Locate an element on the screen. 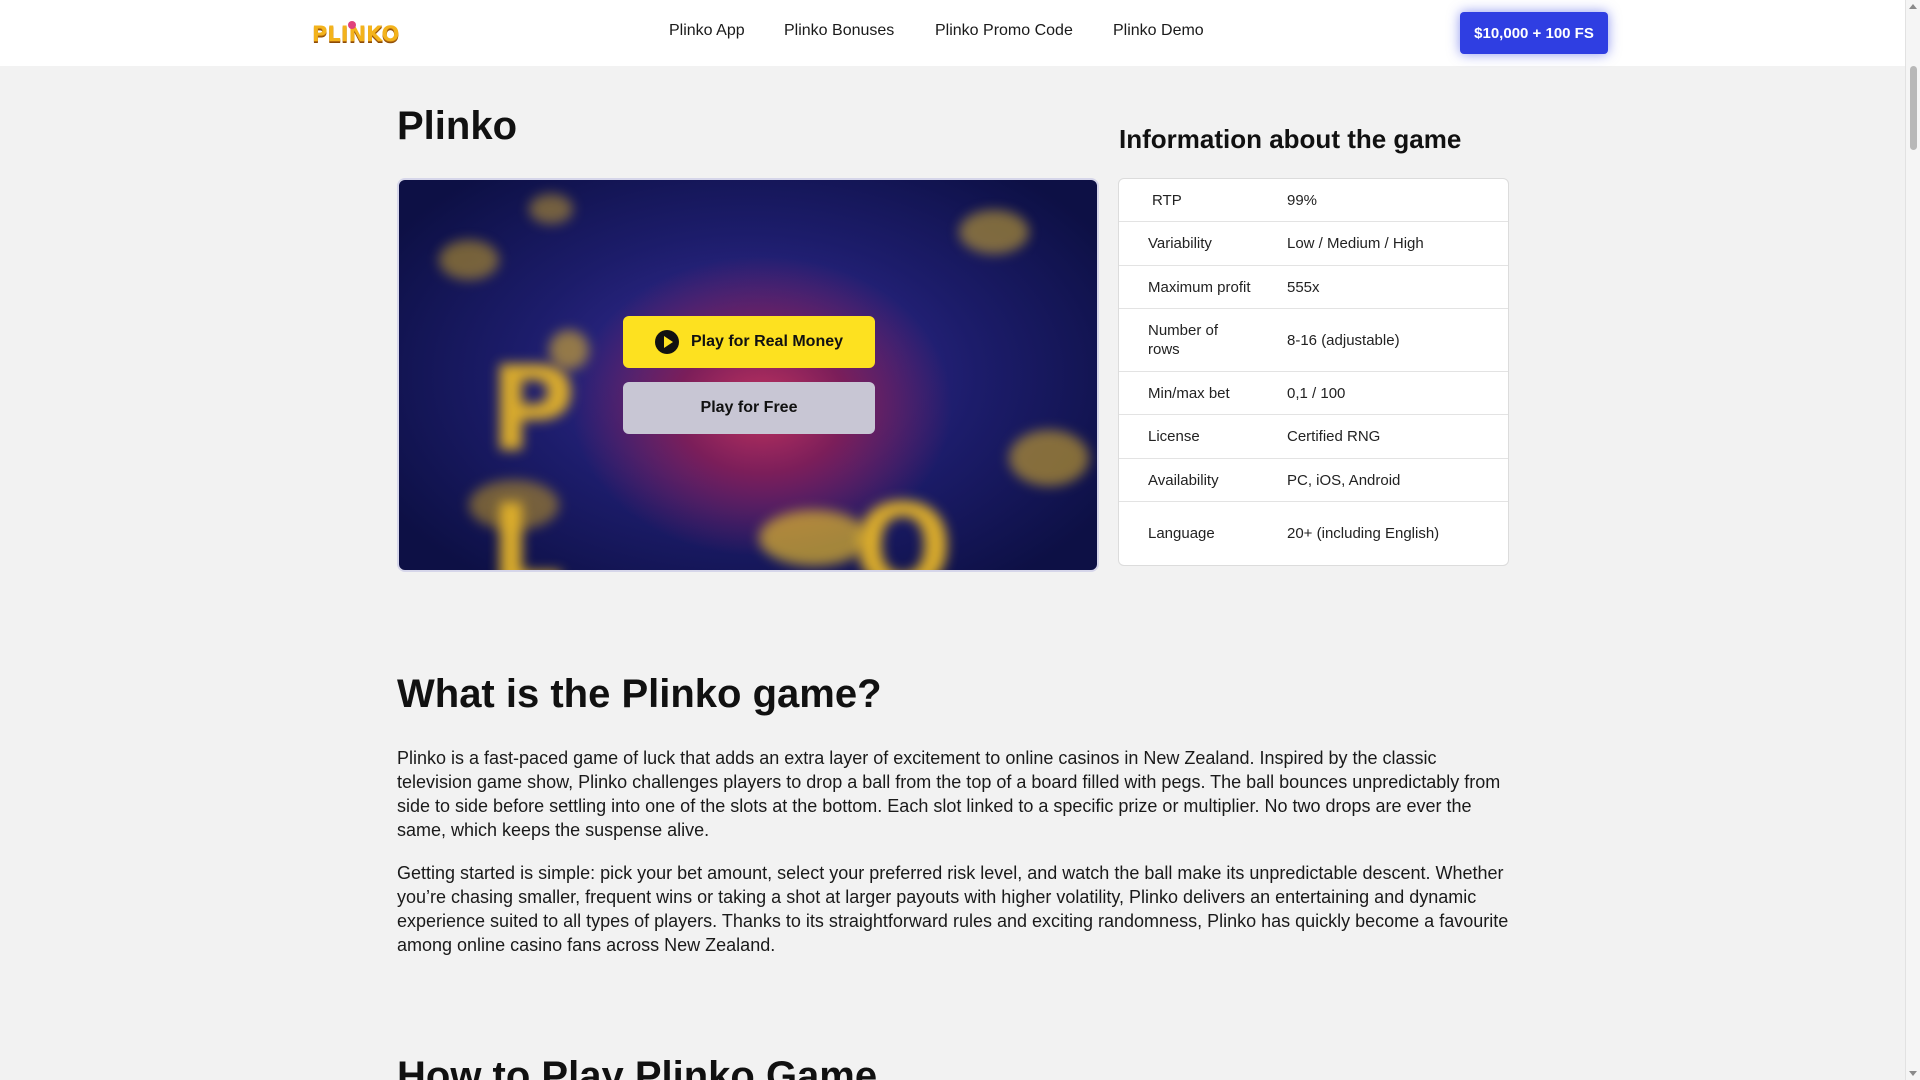  game-preview: P L O Play for Real Money Play for Free is located at coordinates (748, 375).